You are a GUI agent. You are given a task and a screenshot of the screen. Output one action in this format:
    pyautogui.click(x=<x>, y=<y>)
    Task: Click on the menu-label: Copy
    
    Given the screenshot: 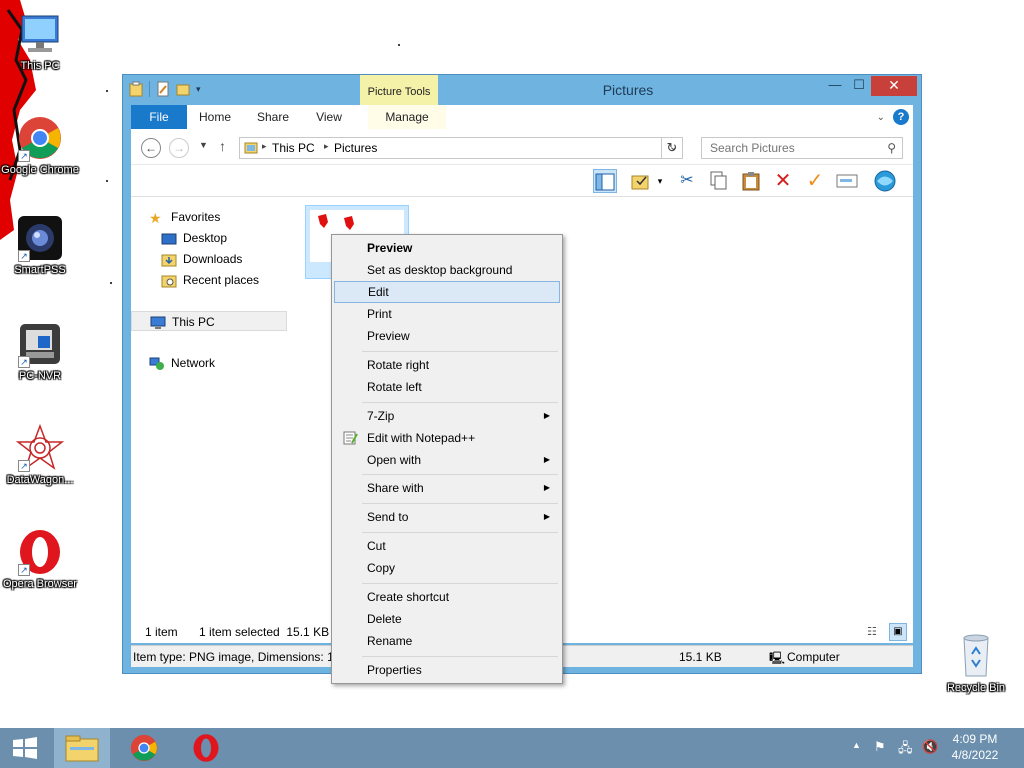 What is the action you would take?
    pyautogui.click(x=381, y=568)
    